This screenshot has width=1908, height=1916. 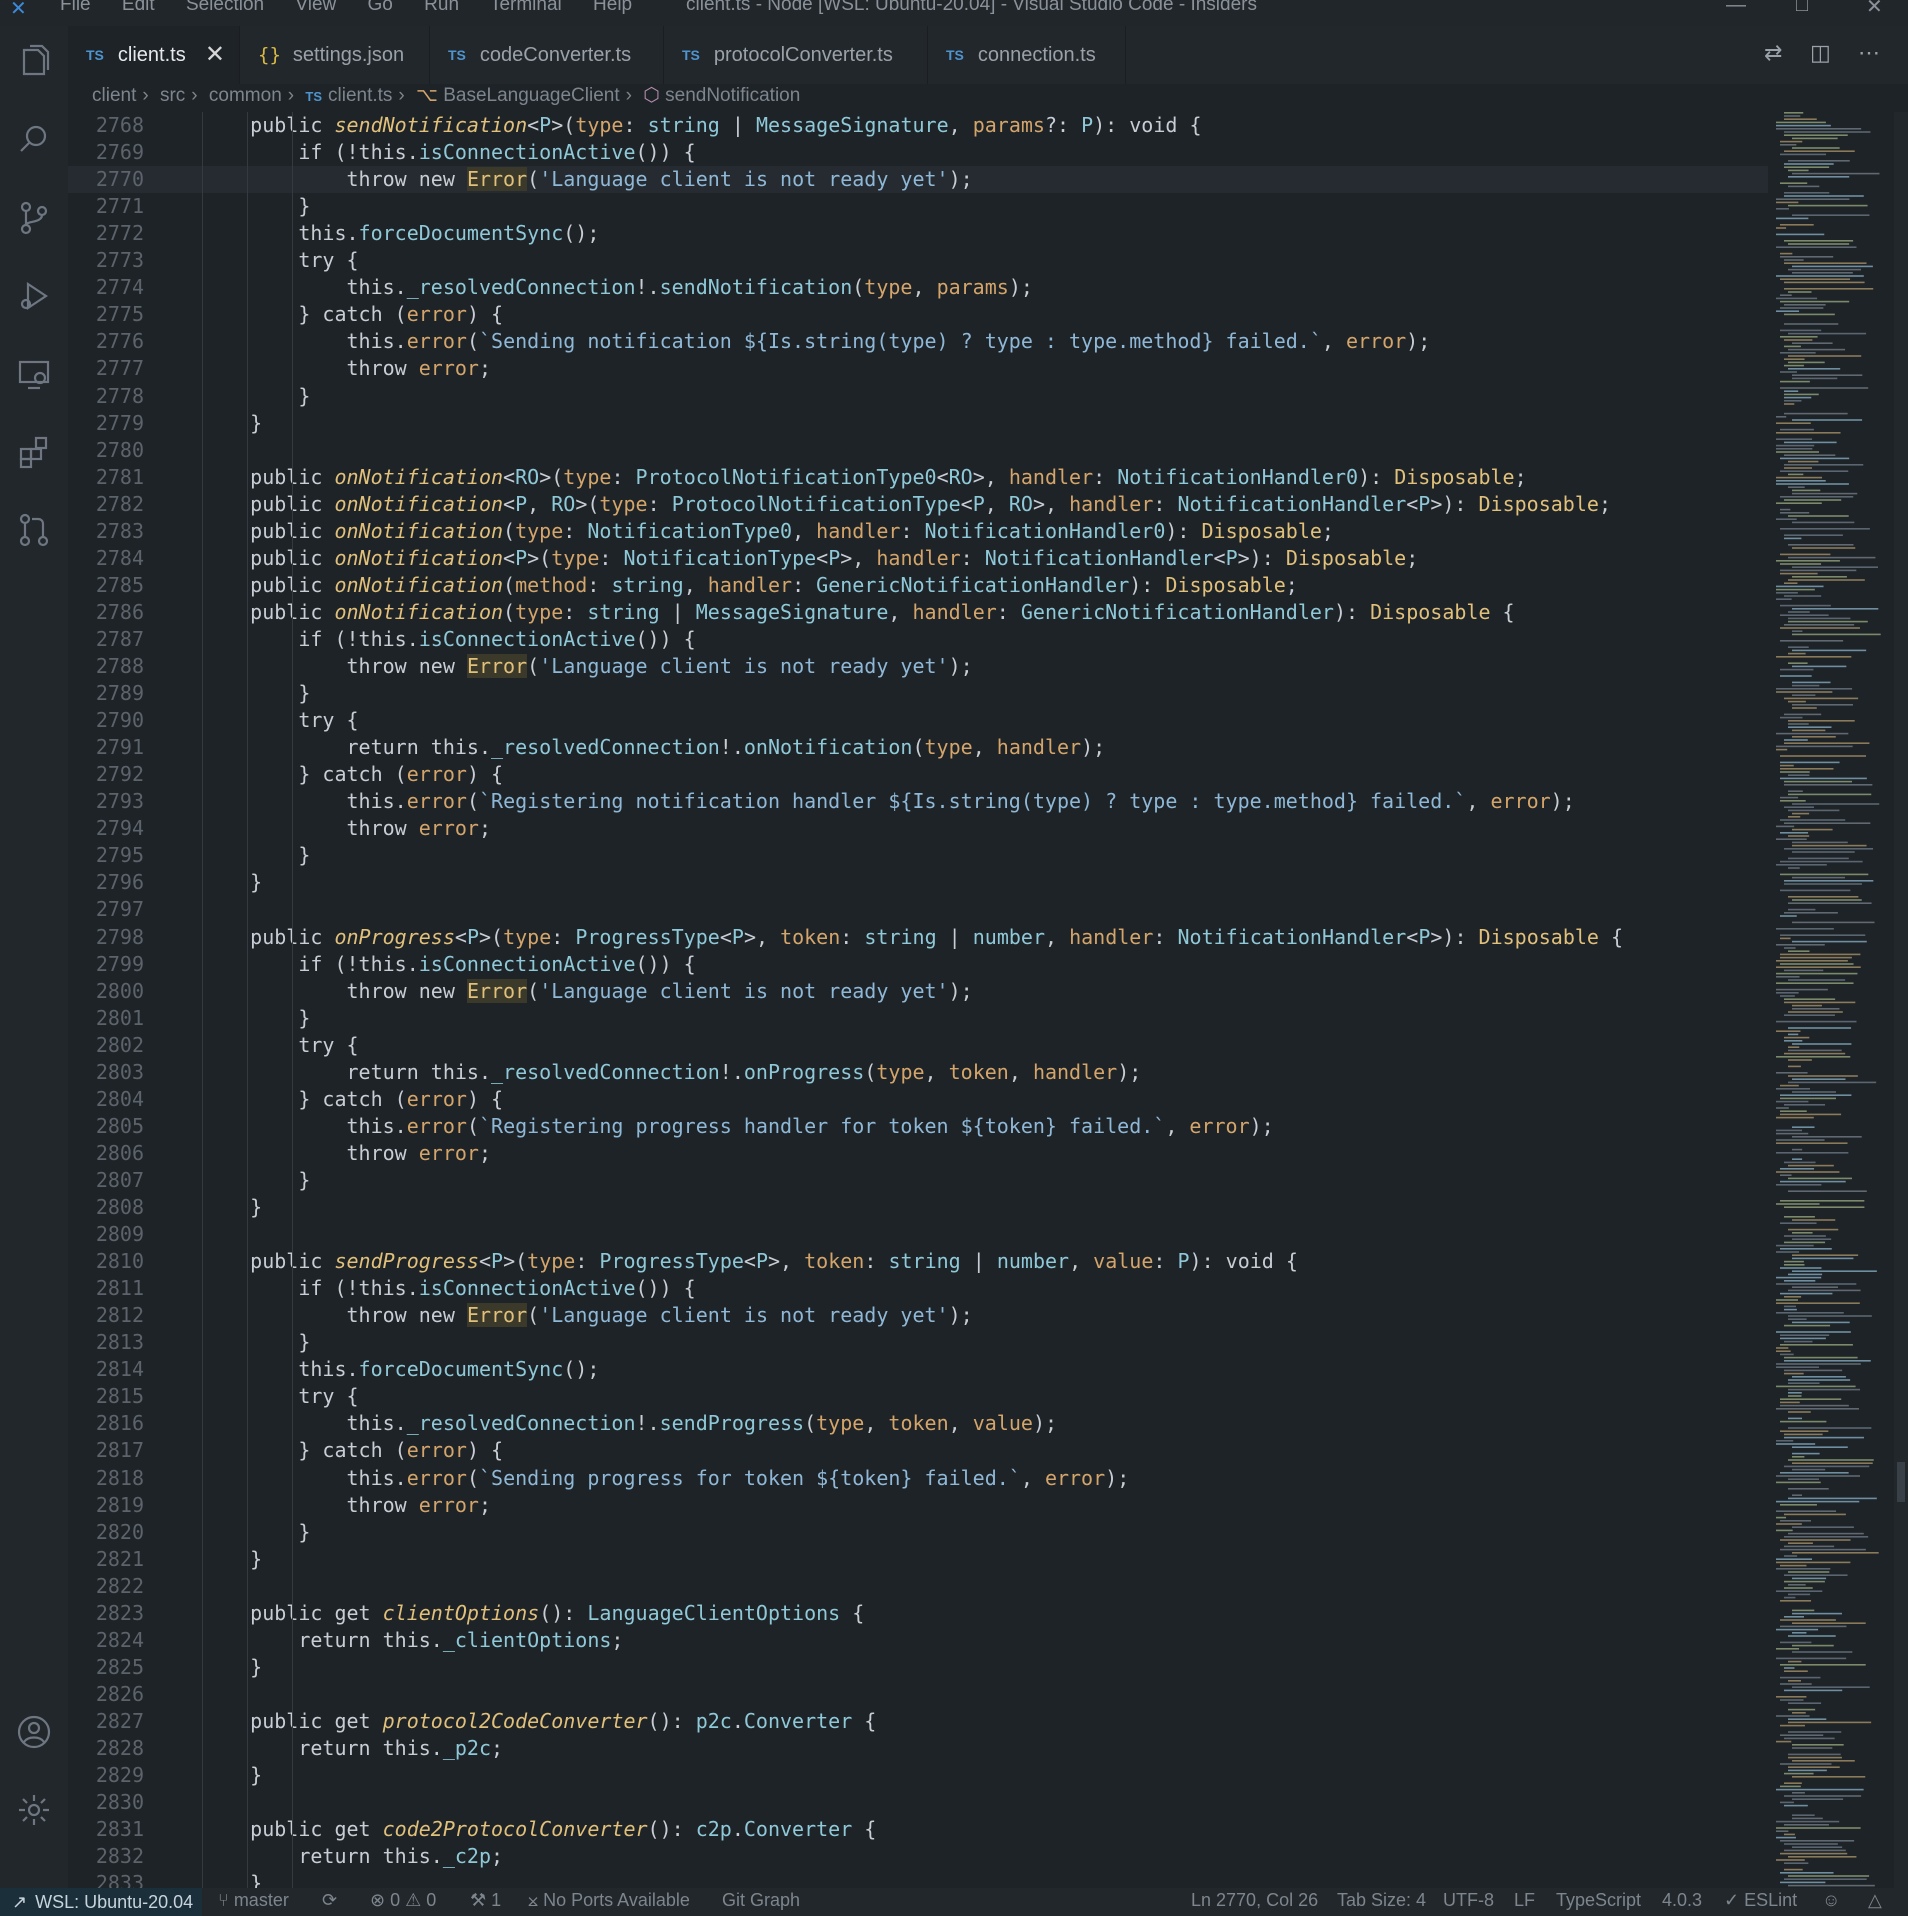 I want to click on tab-settings-json: {} settings.json, so click(x=335, y=55).